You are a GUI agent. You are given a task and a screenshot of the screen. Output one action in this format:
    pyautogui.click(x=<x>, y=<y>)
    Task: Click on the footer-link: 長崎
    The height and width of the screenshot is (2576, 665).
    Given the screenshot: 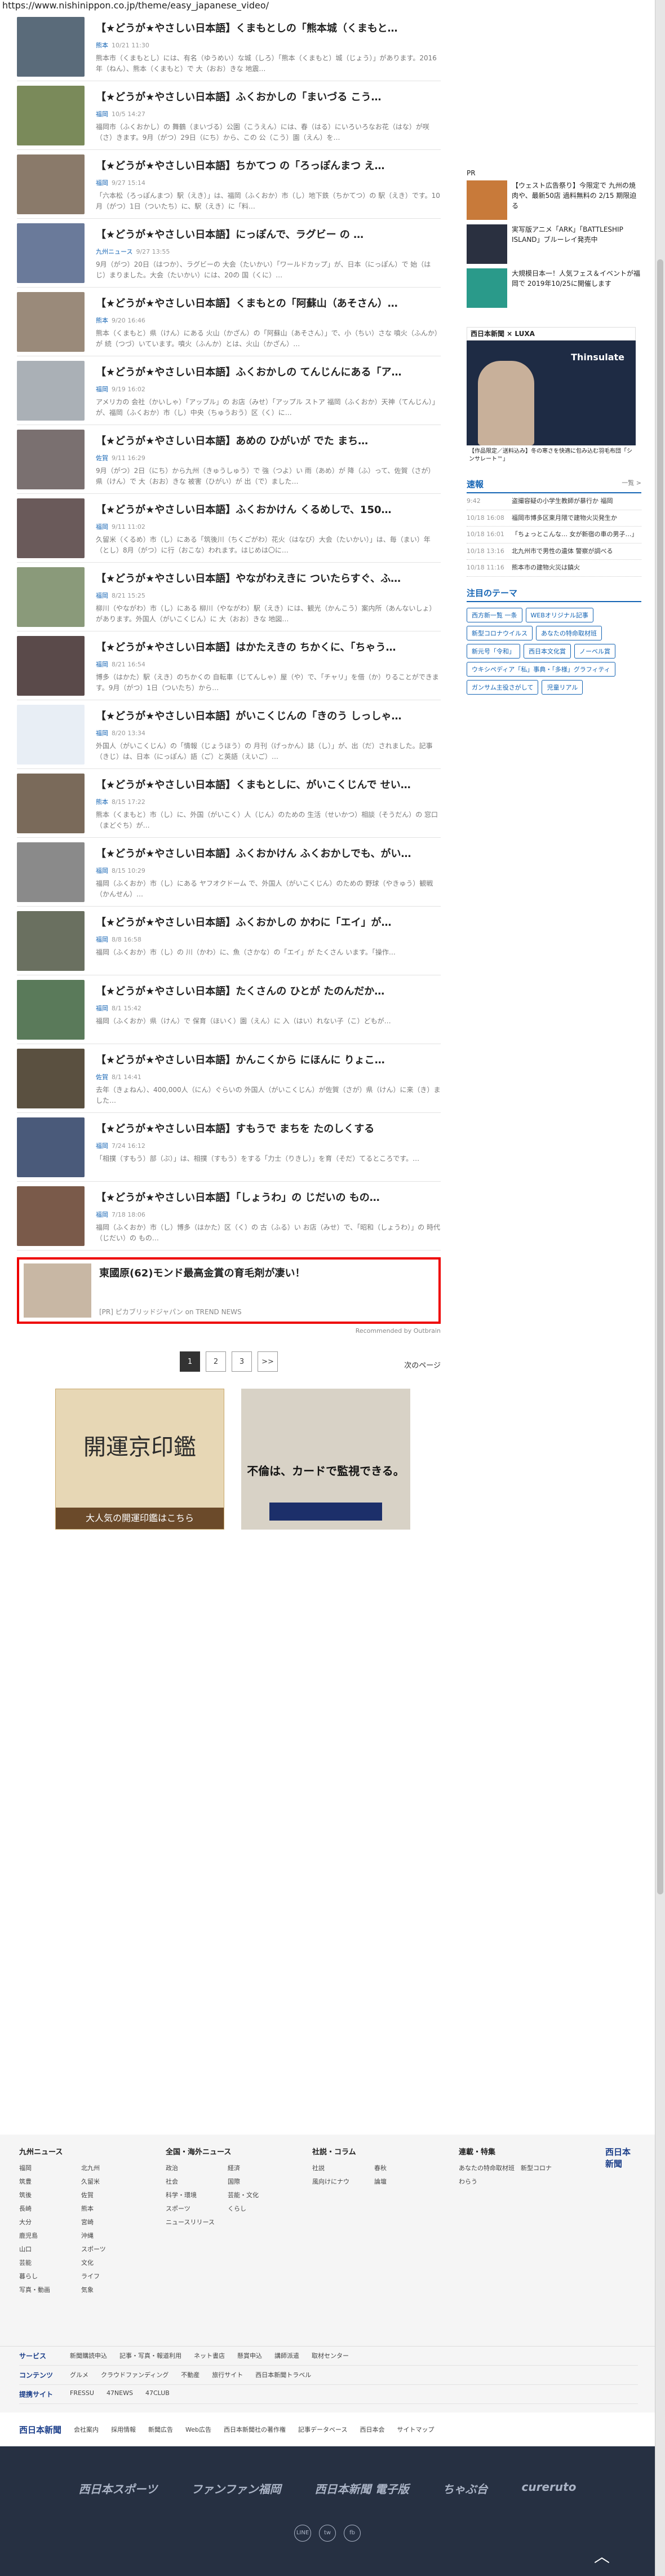 What is the action you would take?
    pyautogui.click(x=50, y=2208)
    